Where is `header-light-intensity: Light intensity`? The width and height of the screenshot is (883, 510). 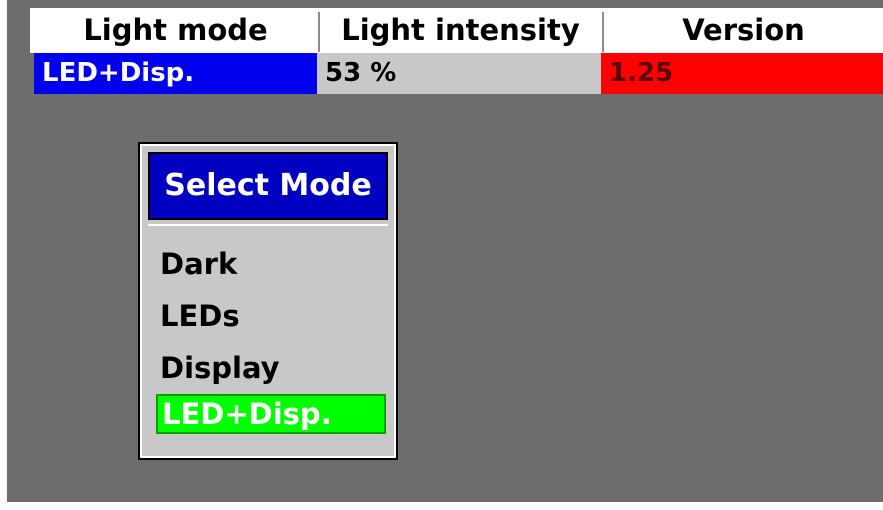 header-light-intensity: Light intensity is located at coordinates (460, 30).